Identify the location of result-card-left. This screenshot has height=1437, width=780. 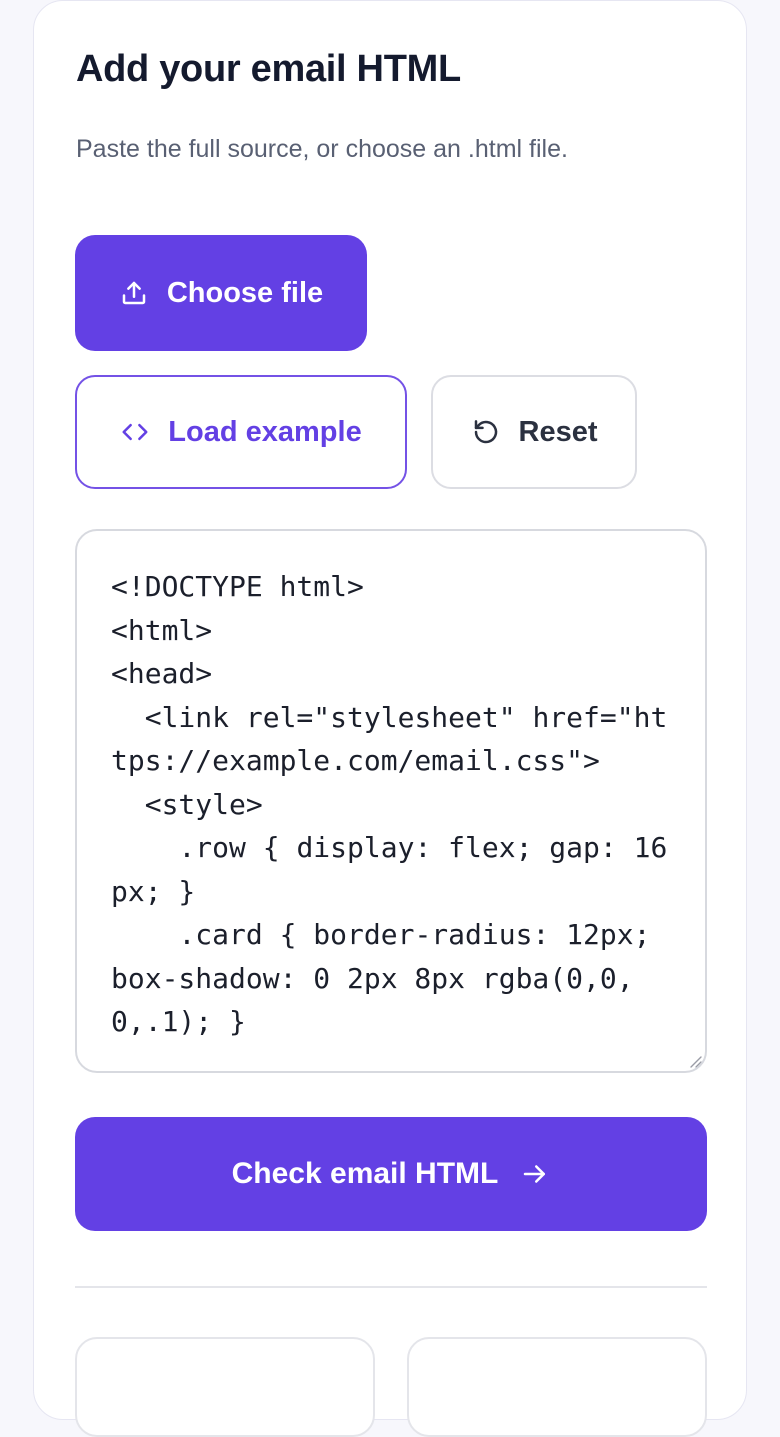
(225, 1387).